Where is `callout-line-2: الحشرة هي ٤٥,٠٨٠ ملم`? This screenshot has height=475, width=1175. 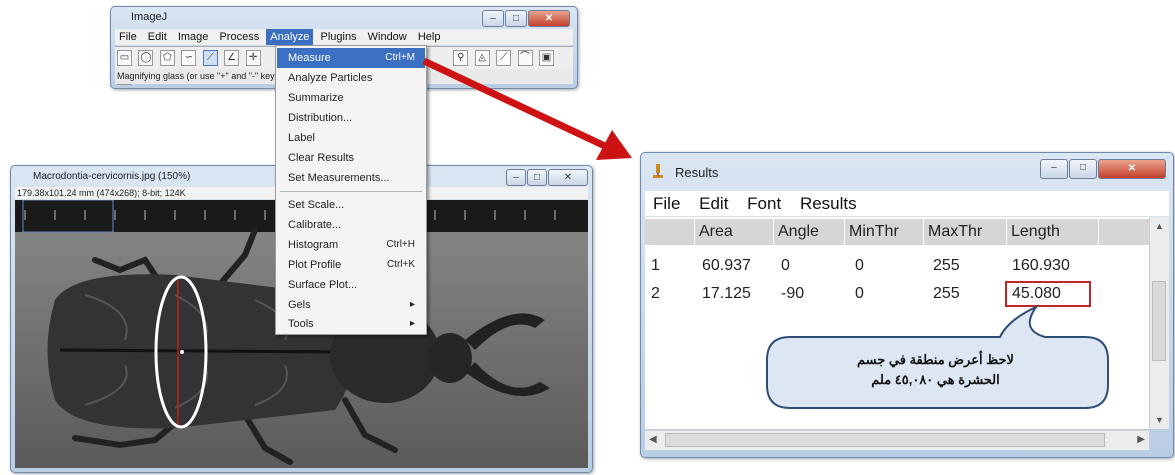
callout-line-2: الحشرة هي ٤٥,٠٨٠ ملم is located at coordinates (935, 379).